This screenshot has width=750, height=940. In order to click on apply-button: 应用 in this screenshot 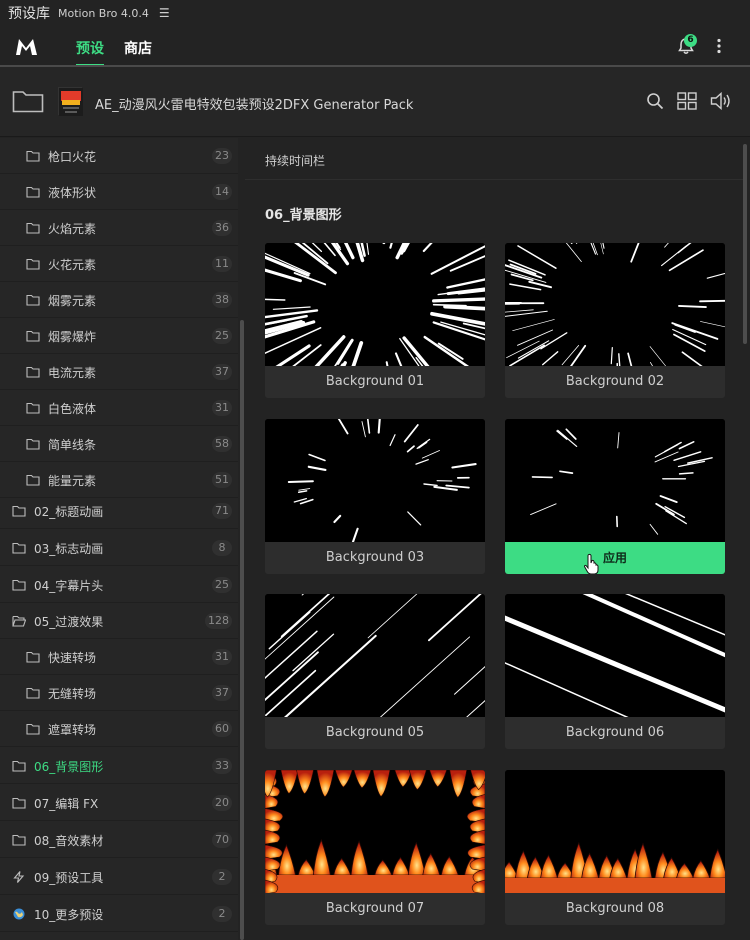, I will do `click(615, 558)`.